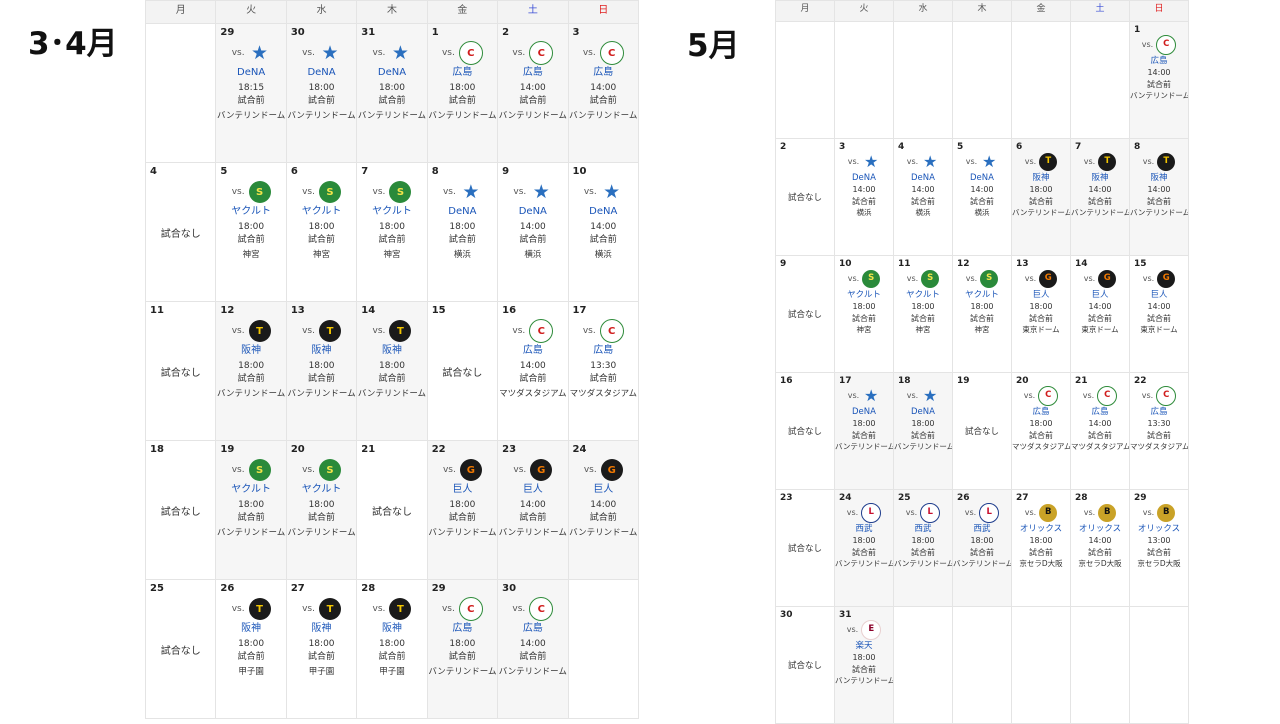 The image size is (1280, 724). Describe the element at coordinates (533, 232) in the screenshot. I see `day-cell: 9 vs. ★ DeNA 14:00 試合前 横浜` at that location.